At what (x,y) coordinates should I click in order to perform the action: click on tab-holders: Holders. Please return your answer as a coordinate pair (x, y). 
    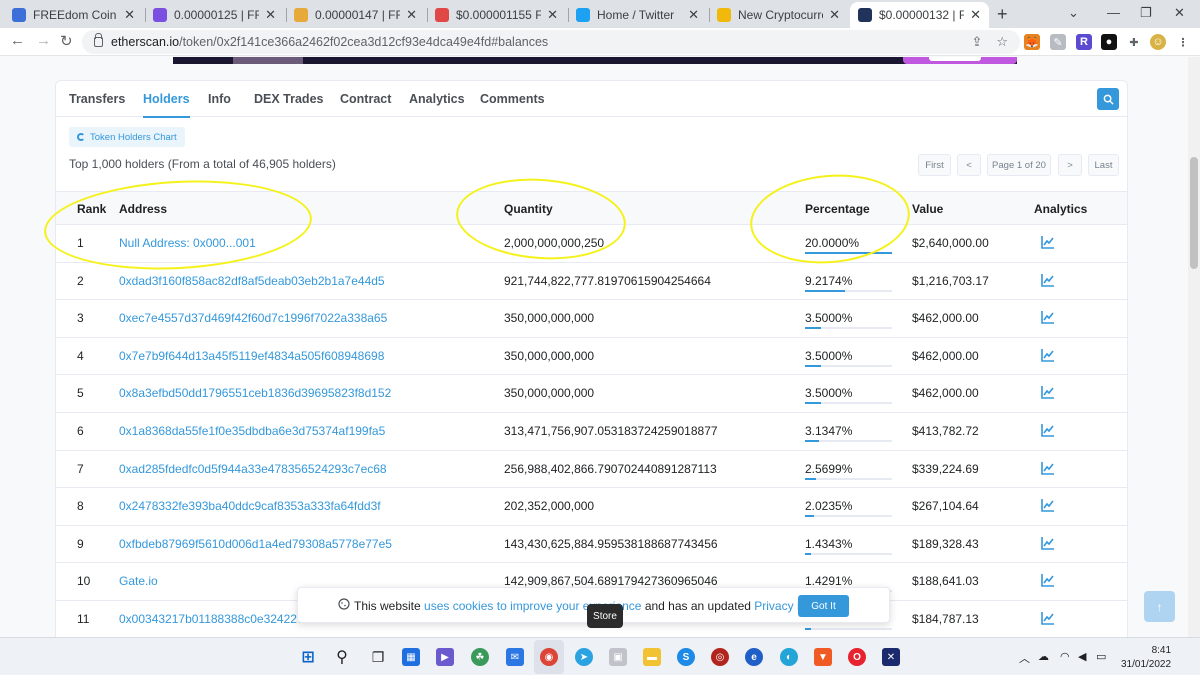
    Looking at the image, I should click on (166, 105).